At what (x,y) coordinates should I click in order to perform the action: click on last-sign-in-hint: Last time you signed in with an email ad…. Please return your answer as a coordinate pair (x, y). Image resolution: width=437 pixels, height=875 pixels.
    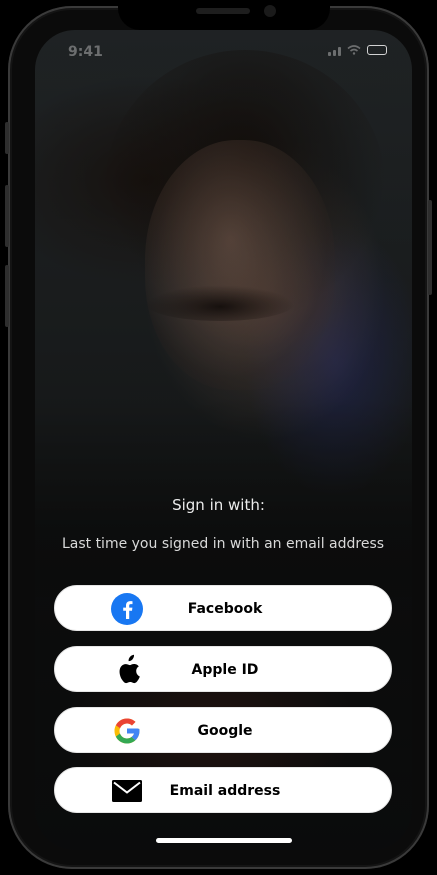
    Looking at the image, I should click on (223, 544).